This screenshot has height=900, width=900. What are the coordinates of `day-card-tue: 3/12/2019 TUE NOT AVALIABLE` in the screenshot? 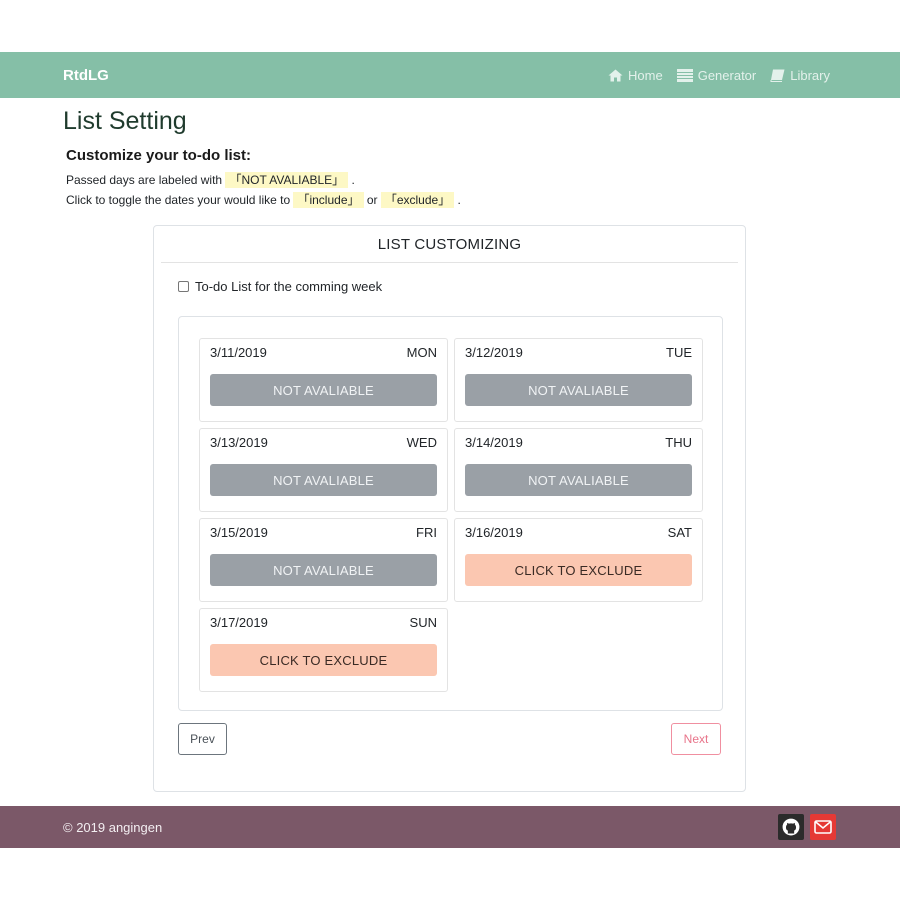 It's located at (578, 380).